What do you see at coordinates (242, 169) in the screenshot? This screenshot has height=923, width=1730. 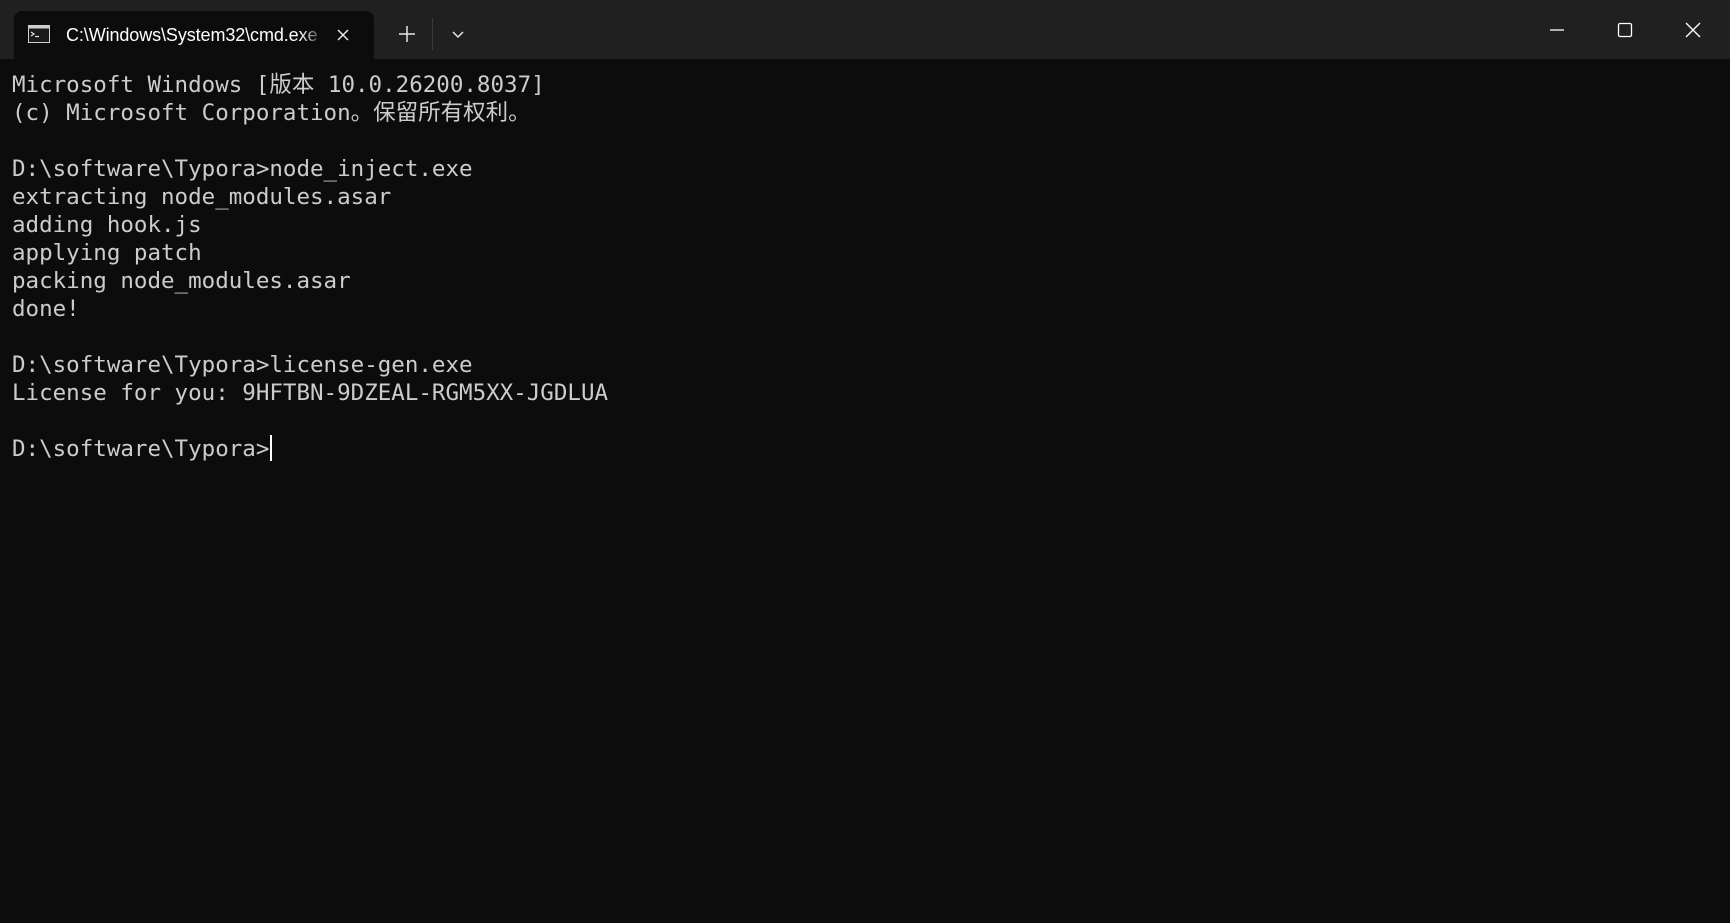 I see `terminal-line: D:\software\Typora>node_inject.exe` at bounding box center [242, 169].